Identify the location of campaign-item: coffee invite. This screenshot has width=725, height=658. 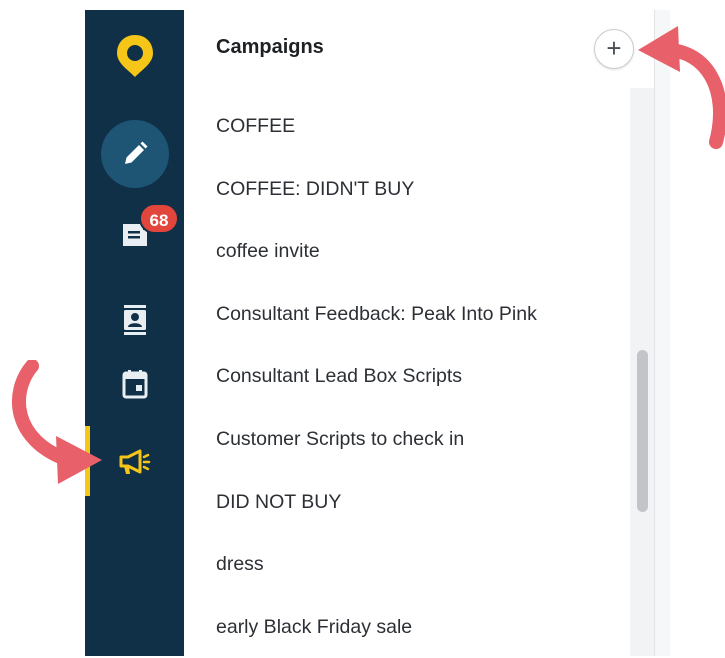
(421, 251).